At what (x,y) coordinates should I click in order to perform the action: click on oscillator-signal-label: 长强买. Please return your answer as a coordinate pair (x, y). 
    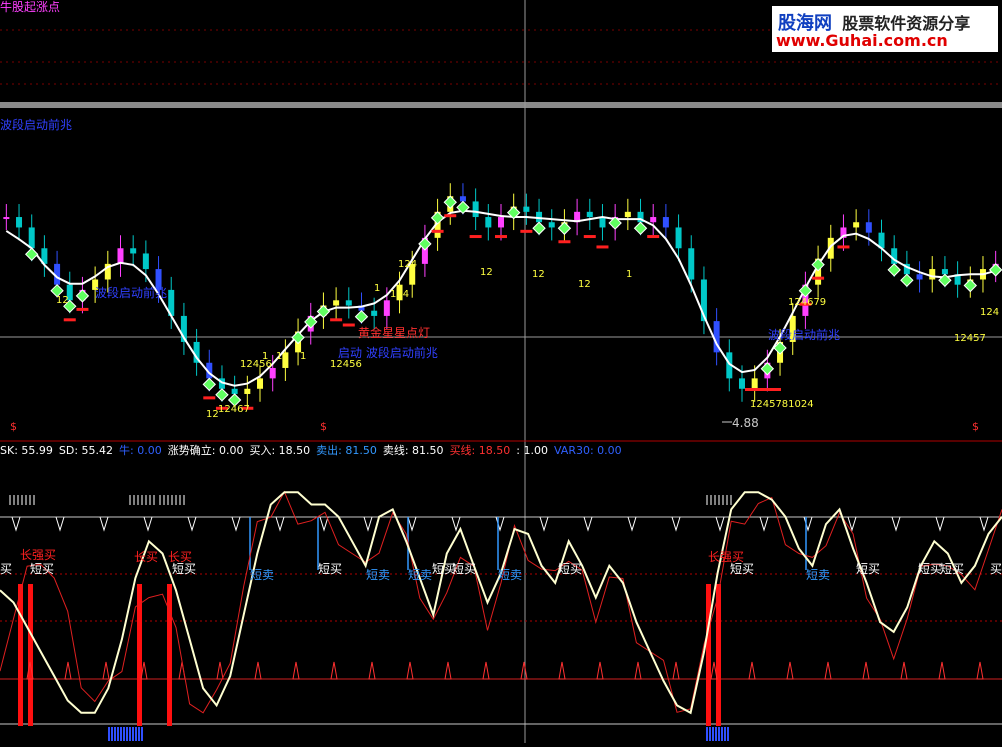
    Looking at the image, I should click on (38, 555).